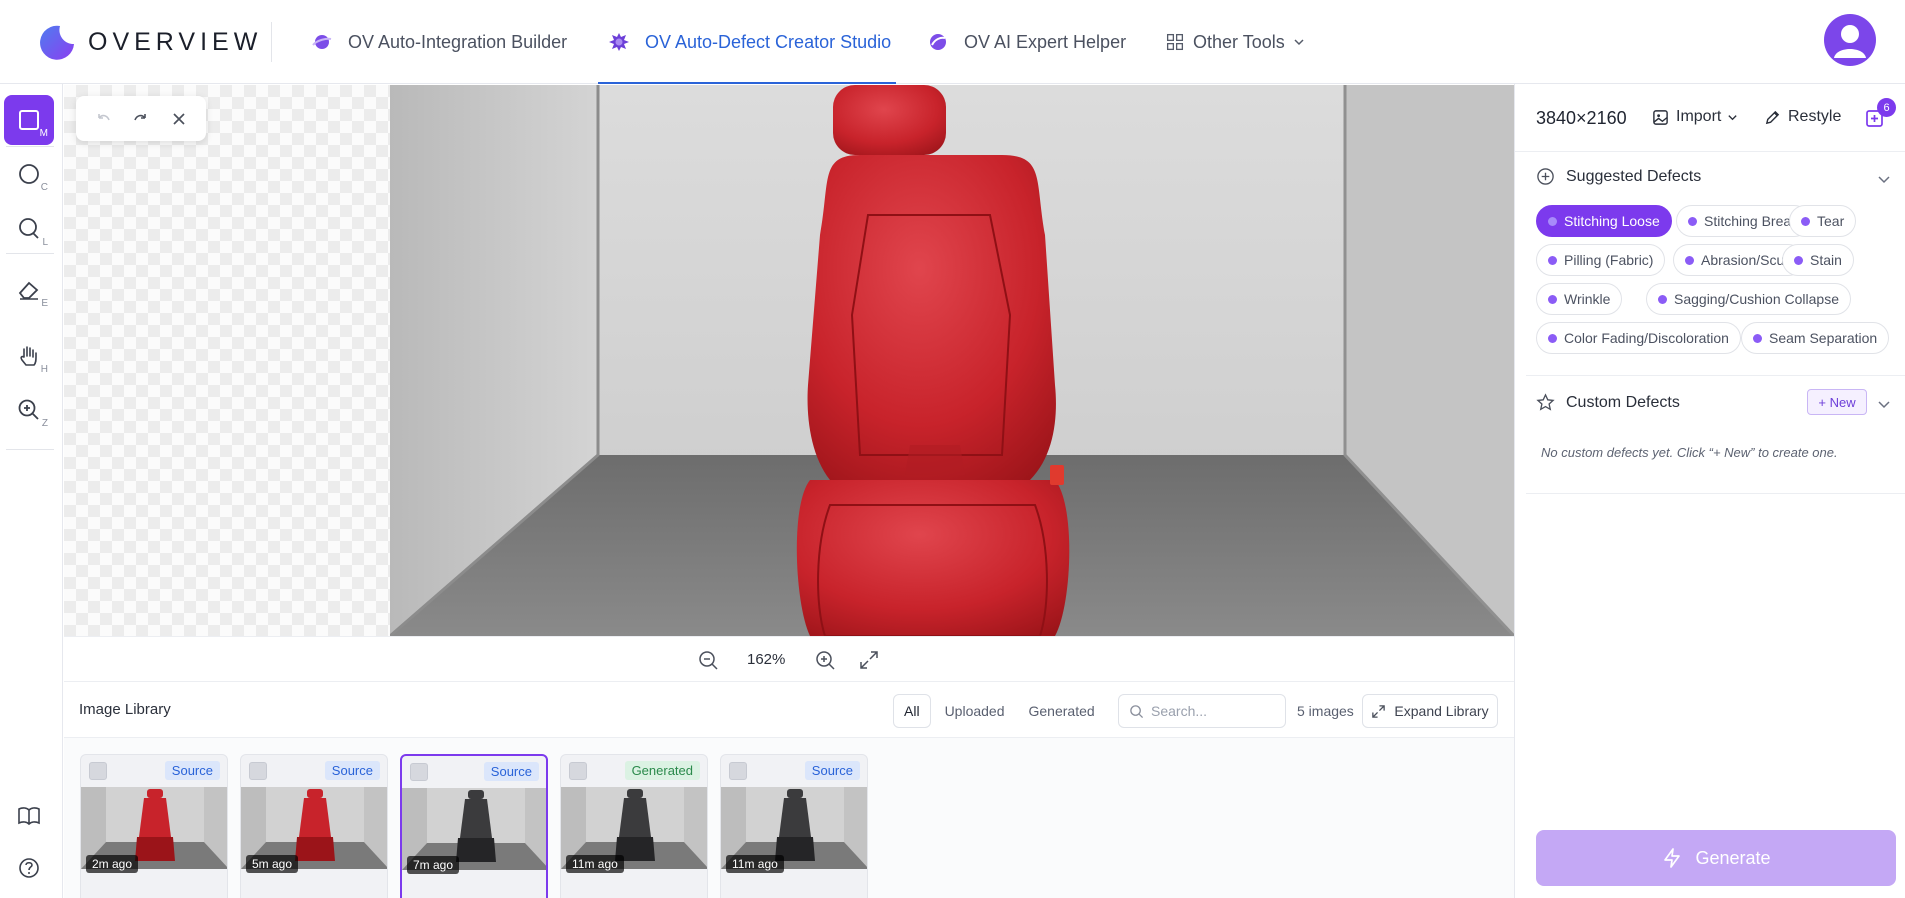 This screenshot has width=1905, height=898. Describe the element at coordinates (314, 826) in the screenshot. I see `library-thumbnail: Source 5m ago` at that location.